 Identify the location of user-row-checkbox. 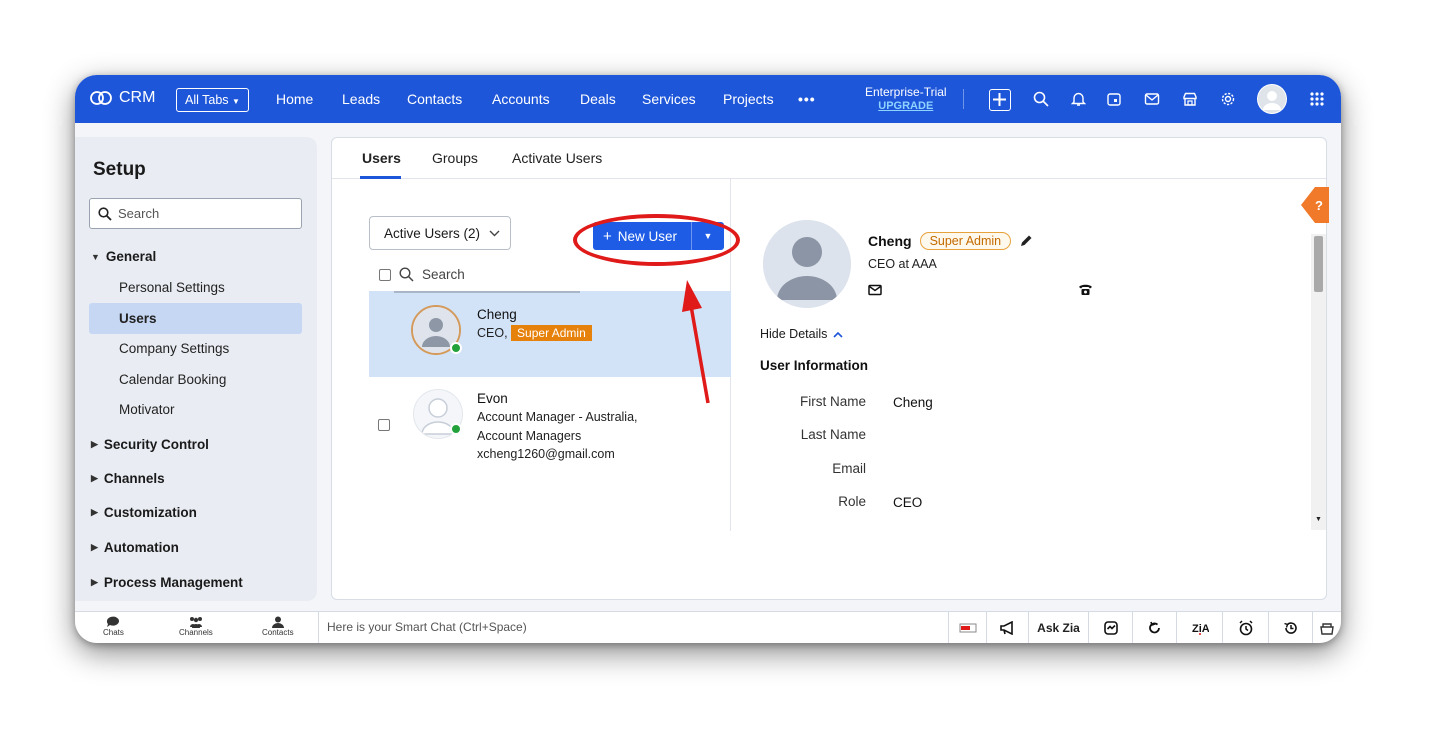
(384, 425).